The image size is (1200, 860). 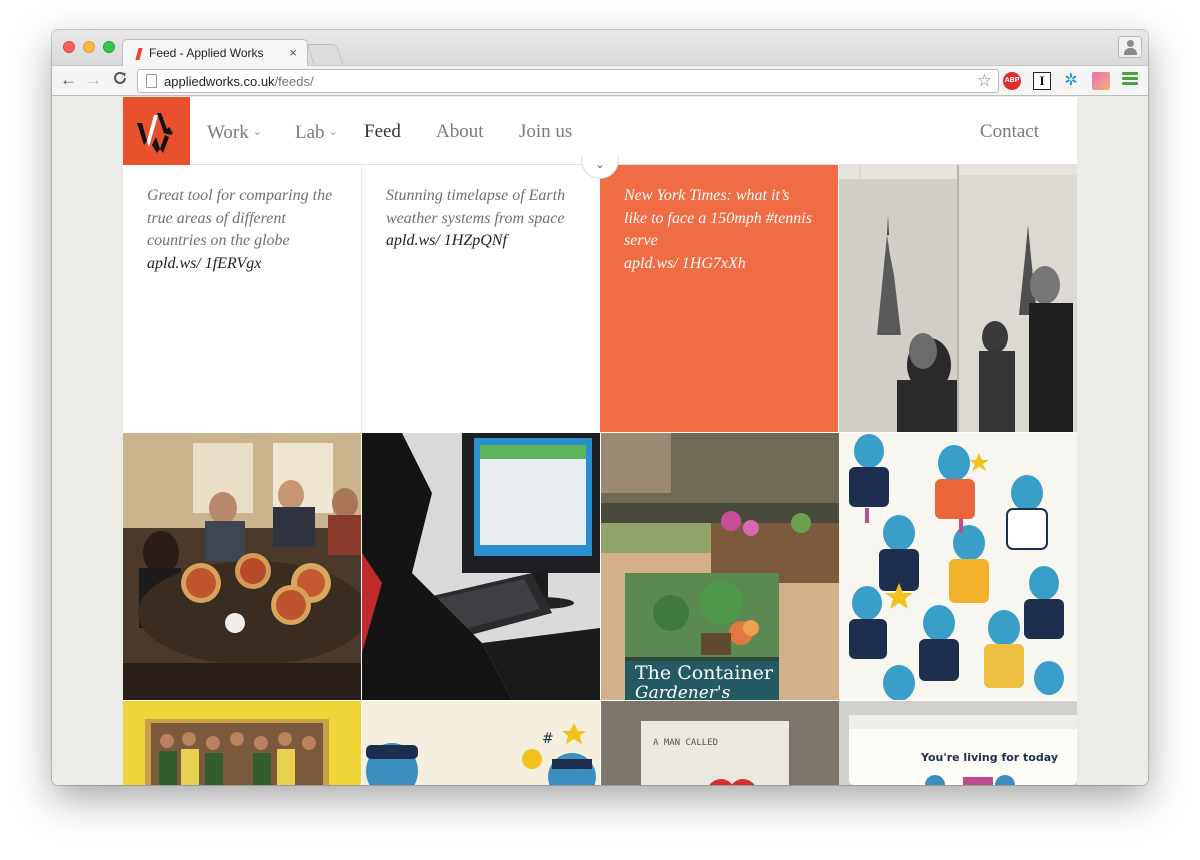 I want to click on feed-photo-container-gardener-book: The Container Gardener's, so click(x=720, y=566).